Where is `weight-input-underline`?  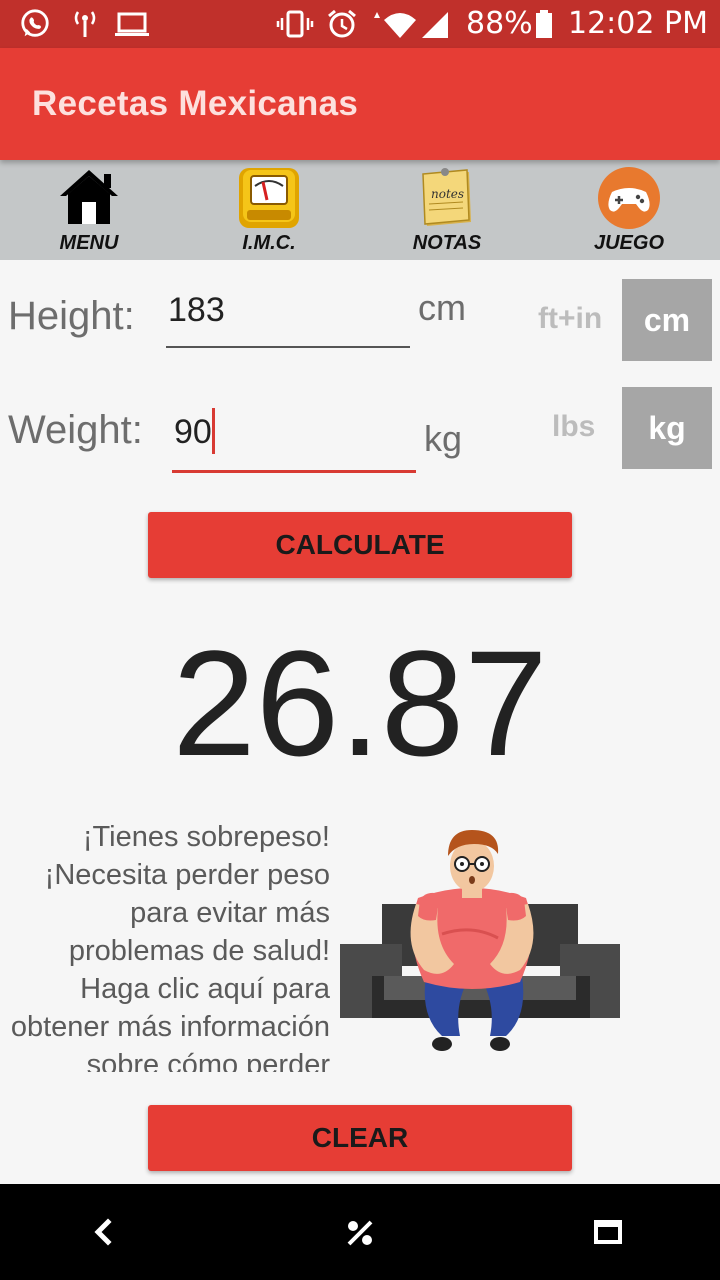 weight-input-underline is located at coordinates (294, 471).